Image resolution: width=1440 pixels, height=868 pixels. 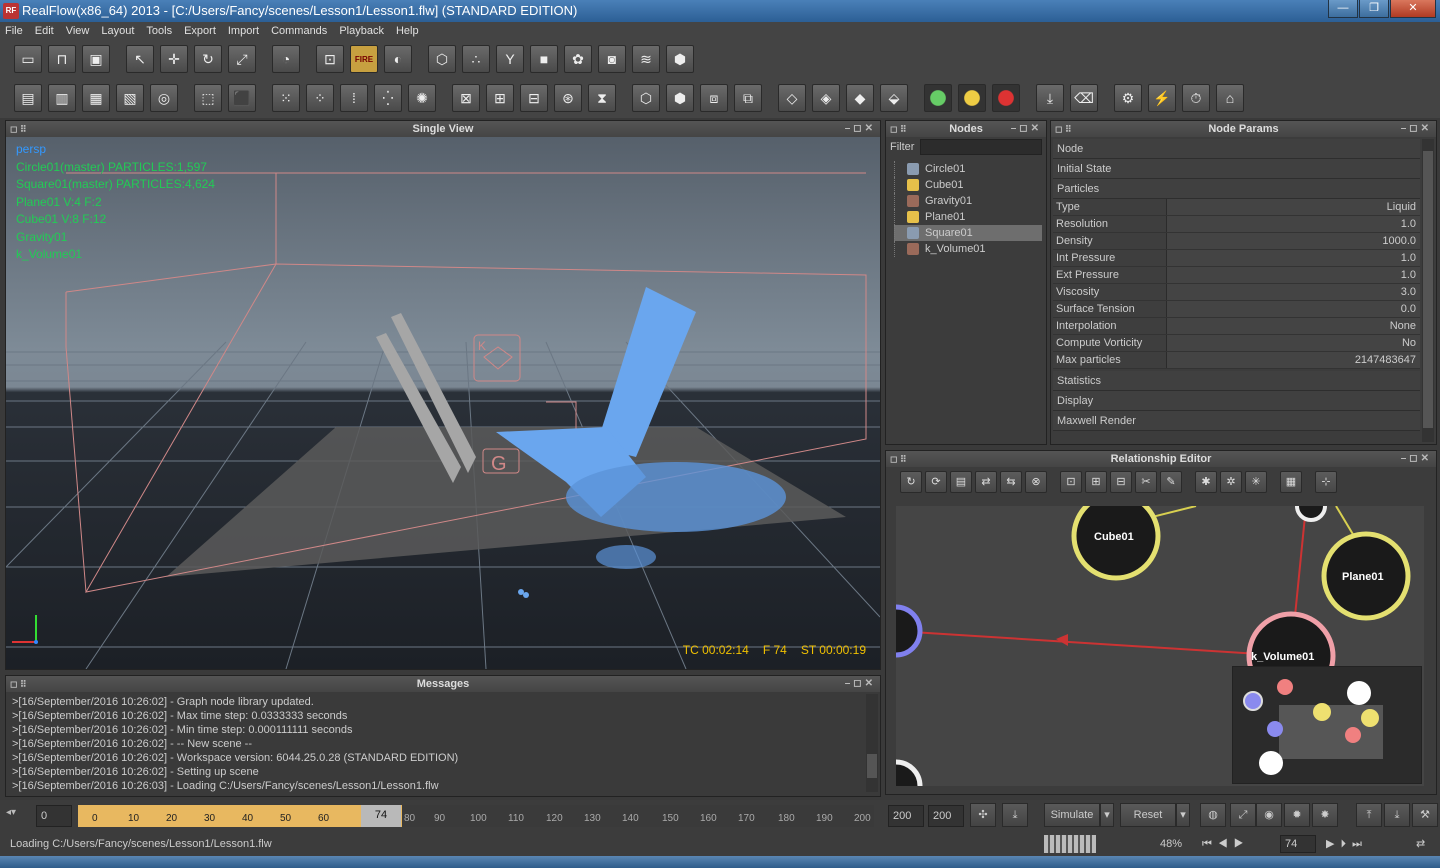 I want to click on render-icon: ⊡, so click(x=330, y=59).